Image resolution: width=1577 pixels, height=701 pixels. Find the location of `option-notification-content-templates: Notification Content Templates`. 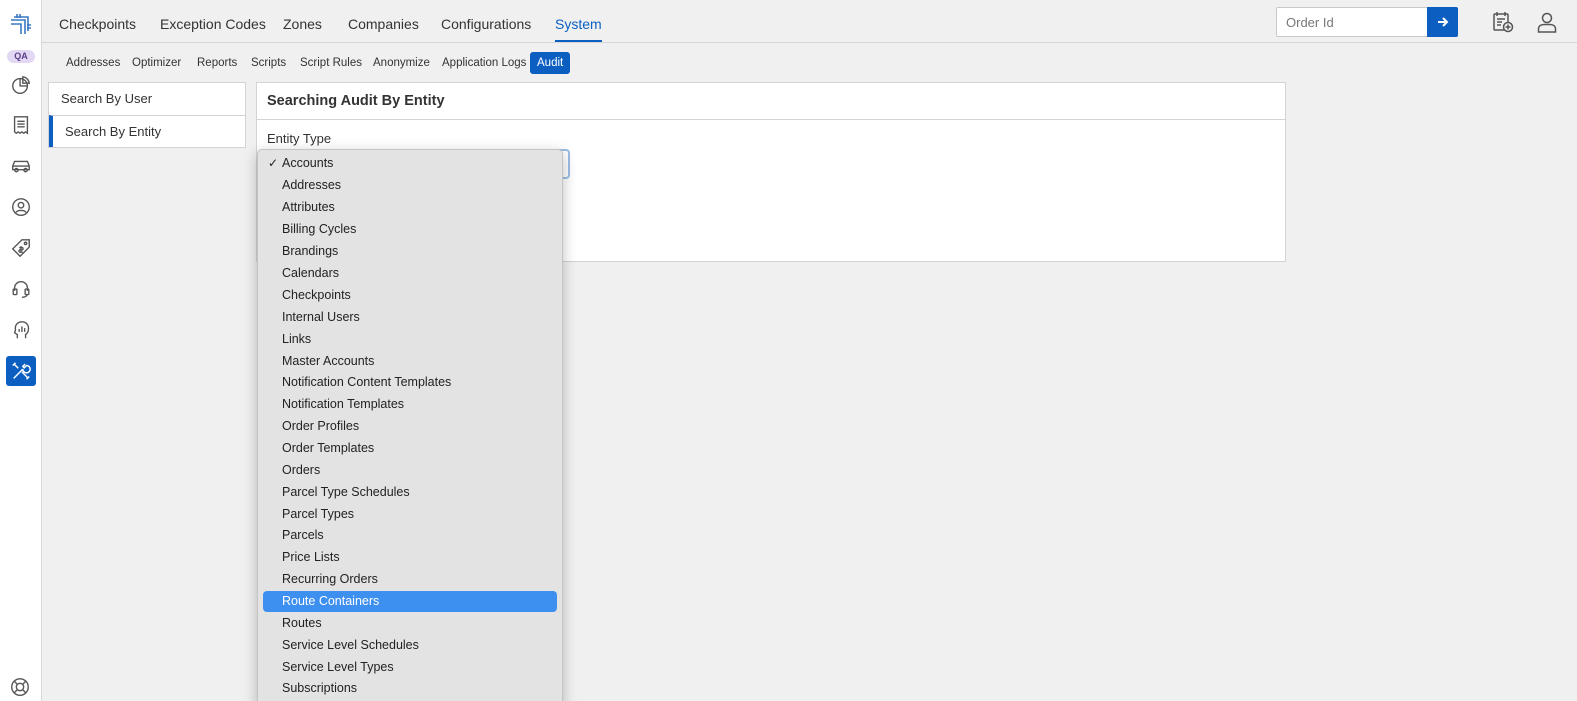

option-notification-content-templates: Notification Content Templates is located at coordinates (410, 382).